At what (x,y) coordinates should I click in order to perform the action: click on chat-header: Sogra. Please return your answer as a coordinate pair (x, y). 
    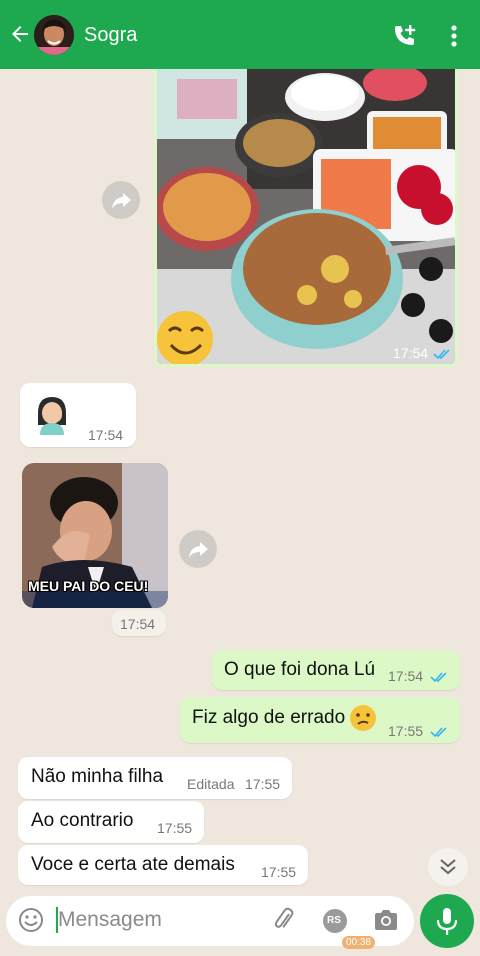
    Looking at the image, I should click on (240, 34).